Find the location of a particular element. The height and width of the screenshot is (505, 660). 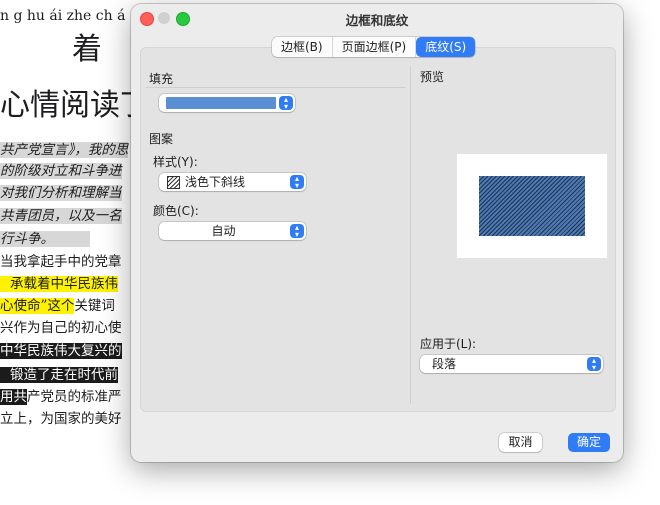

ruby-character: 着 is located at coordinates (87, 49).